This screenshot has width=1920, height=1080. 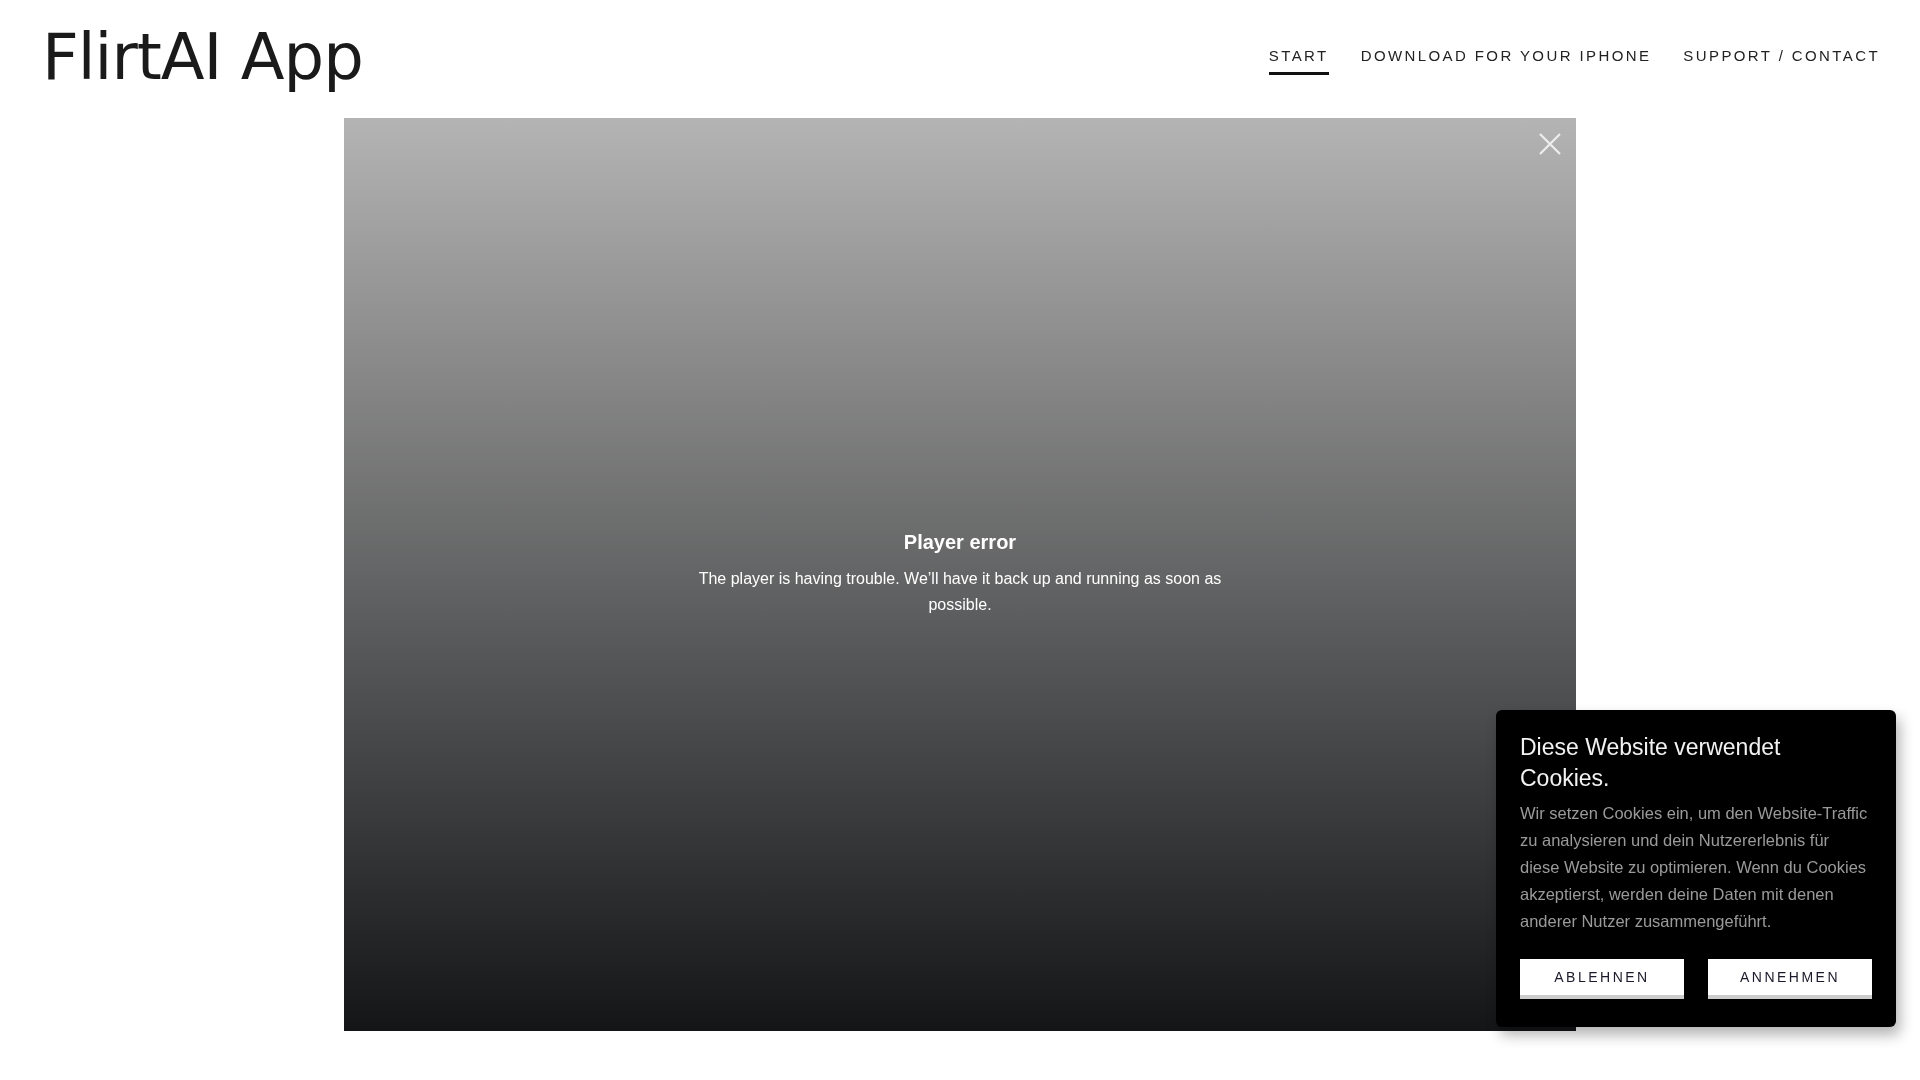 What do you see at coordinates (1651, 763) in the screenshot?
I see `cookie-title: Diese Website verwendet Cookies.` at bounding box center [1651, 763].